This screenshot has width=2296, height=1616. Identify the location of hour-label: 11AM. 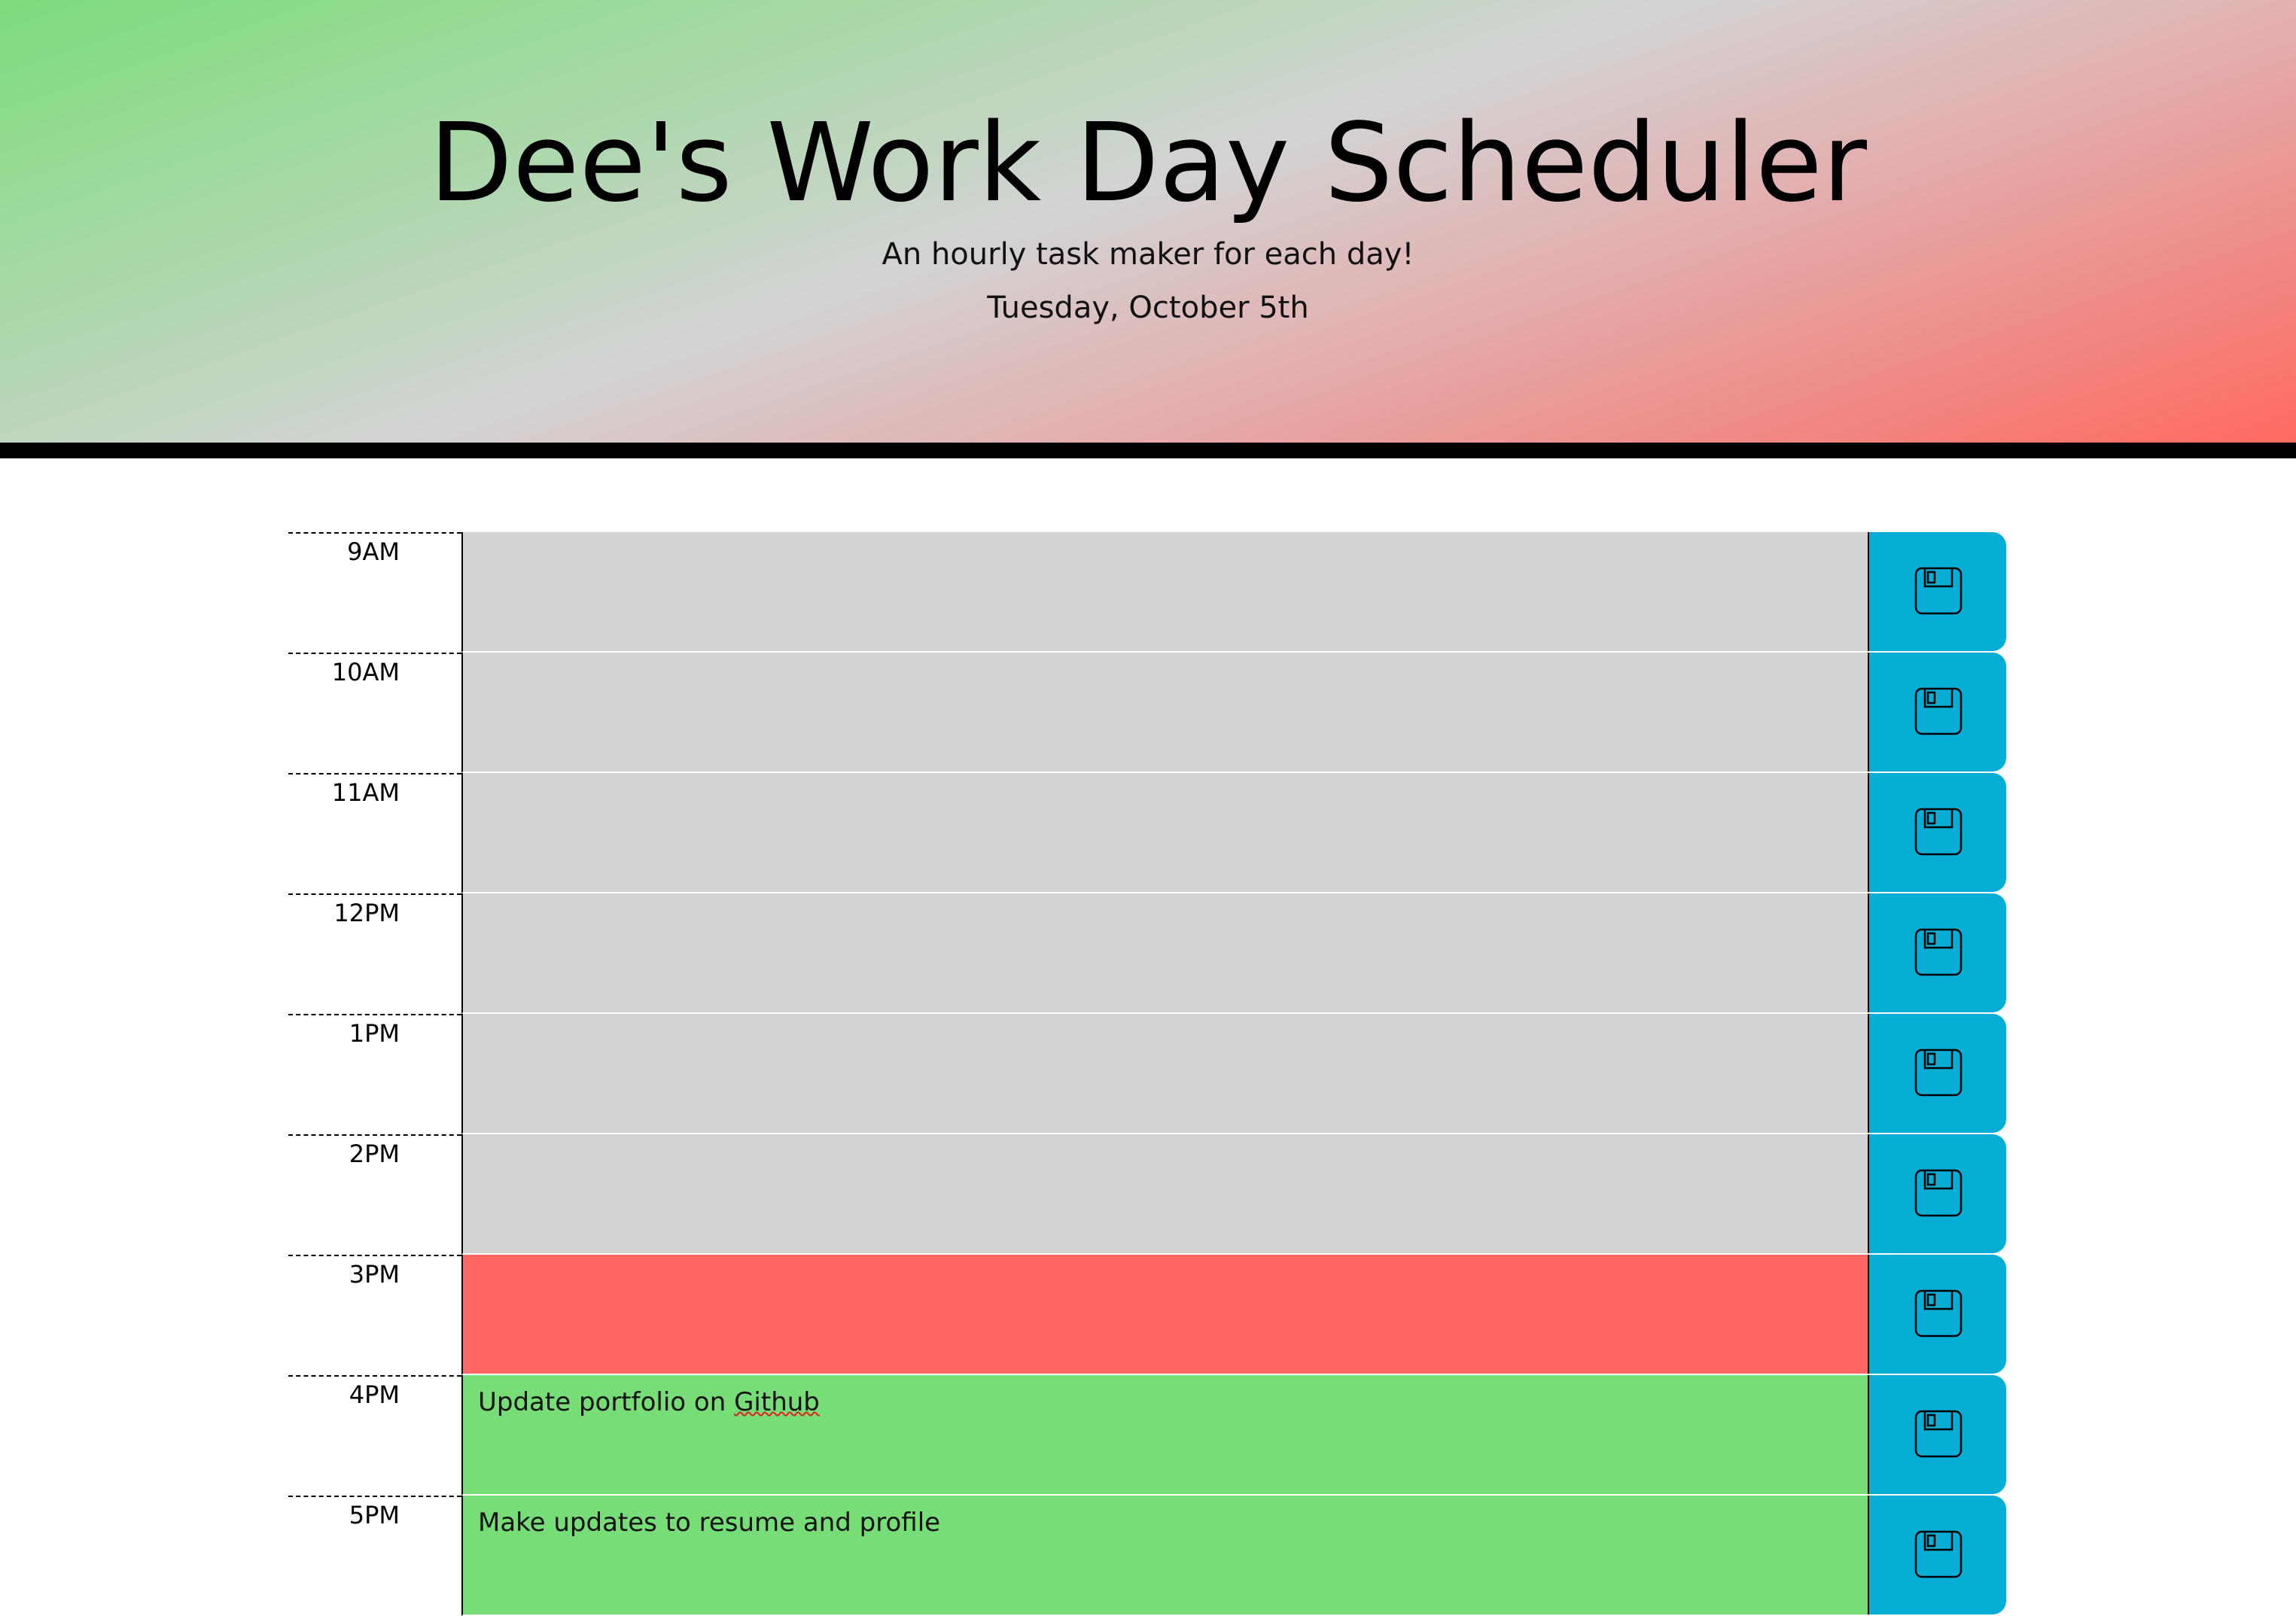
(374, 833).